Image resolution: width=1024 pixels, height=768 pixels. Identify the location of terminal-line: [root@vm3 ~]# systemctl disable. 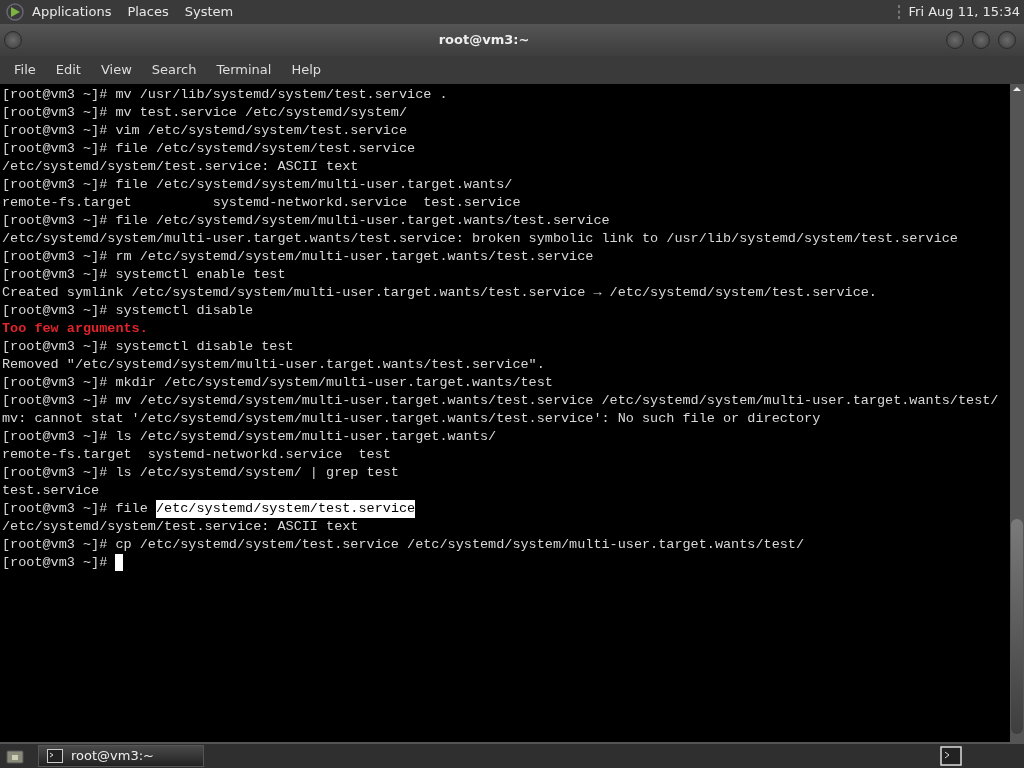
(128, 311).